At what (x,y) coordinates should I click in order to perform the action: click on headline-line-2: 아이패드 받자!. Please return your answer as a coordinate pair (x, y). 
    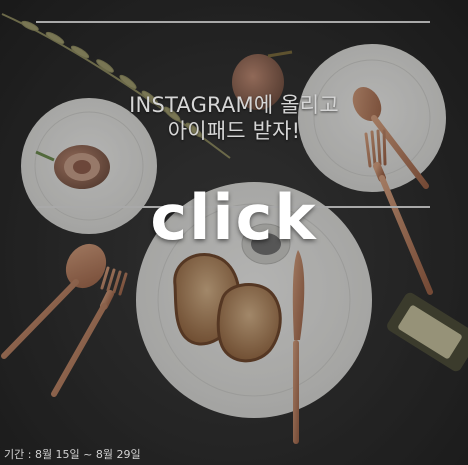
    Looking at the image, I should click on (234, 131).